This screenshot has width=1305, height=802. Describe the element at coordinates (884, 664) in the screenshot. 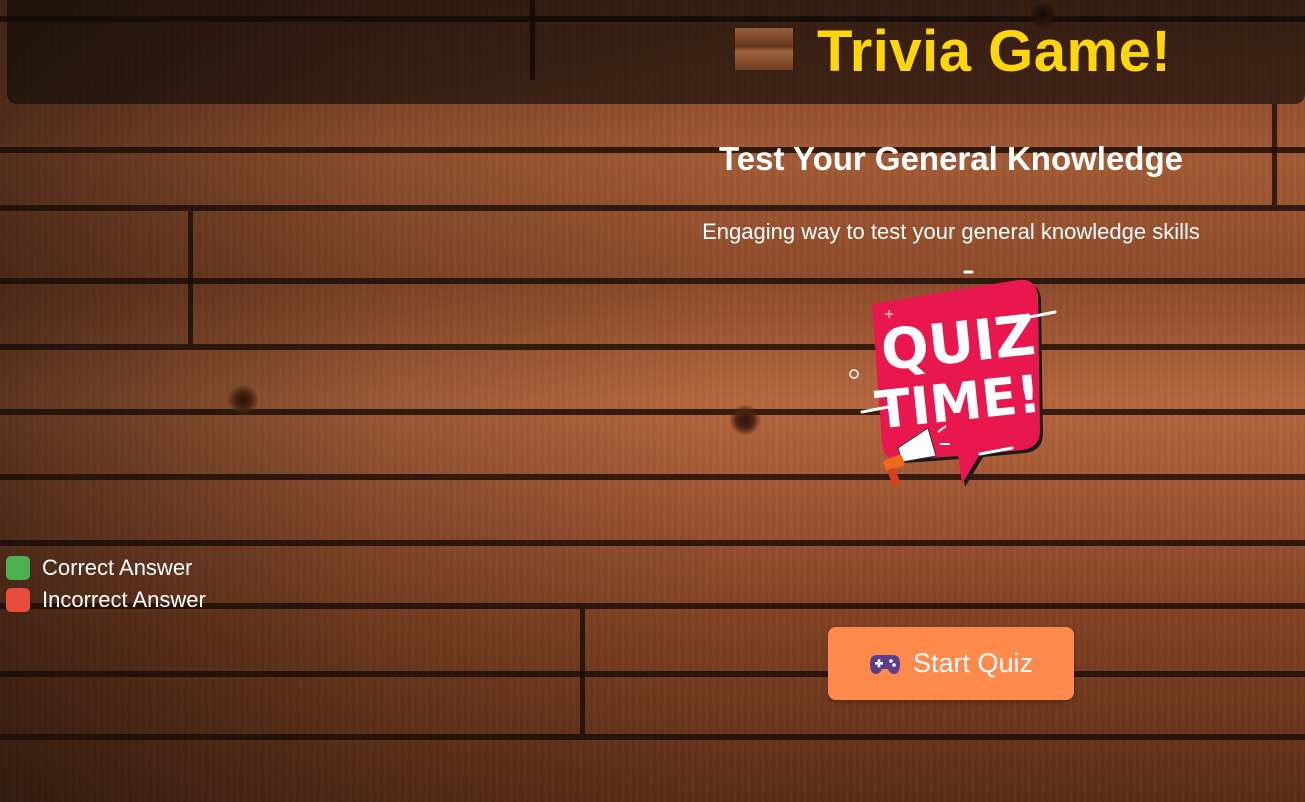

I see `game-controller-icon` at that location.